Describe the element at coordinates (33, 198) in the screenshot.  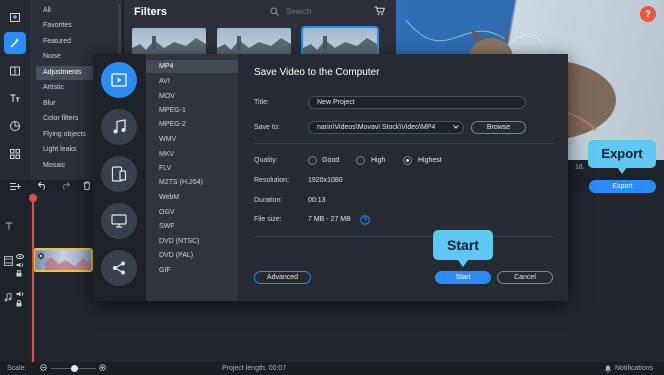
I see `playhead-handle` at that location.